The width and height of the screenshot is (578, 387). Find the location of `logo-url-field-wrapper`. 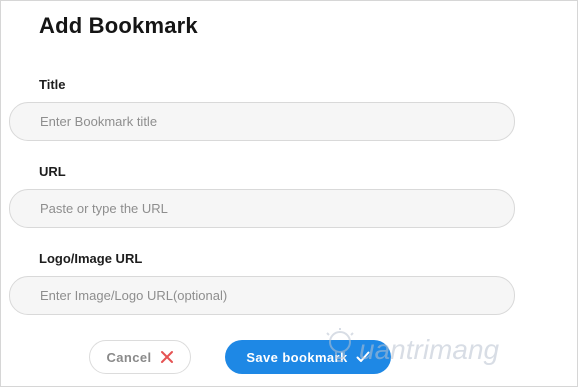

logo-url-field-wrapper is located at coordinates (262, 295).